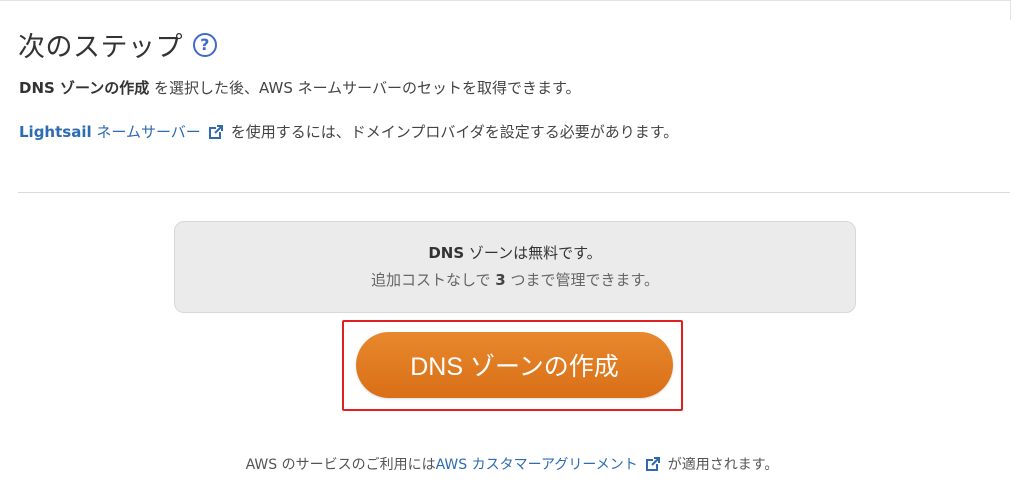 The width and height of the screenshot is (1024, 495). What do you see at coordinates (55, 132) in the screenshot?
I see `link-bold-text: Lightsail` at bounding box center [55, 132].